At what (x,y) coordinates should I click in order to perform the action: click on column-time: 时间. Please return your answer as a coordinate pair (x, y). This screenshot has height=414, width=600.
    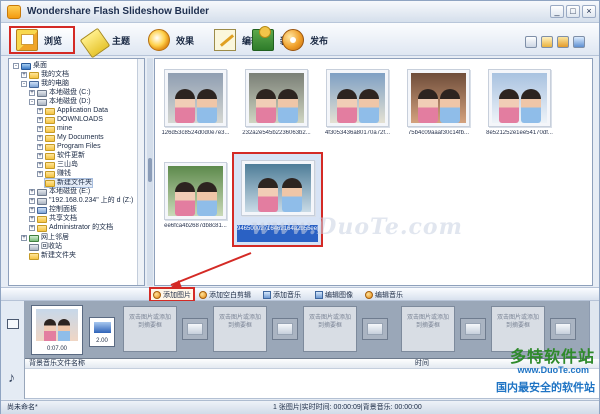
    Looking at the image, I should click on (422, 364).